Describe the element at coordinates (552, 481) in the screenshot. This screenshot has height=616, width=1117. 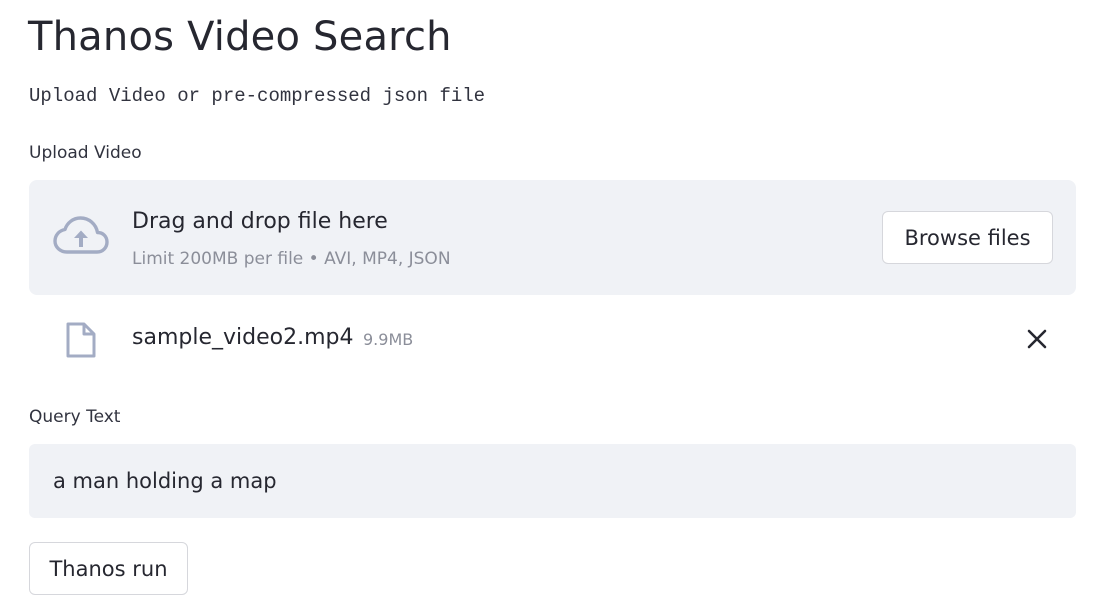
I see `query-text-input` at that location.